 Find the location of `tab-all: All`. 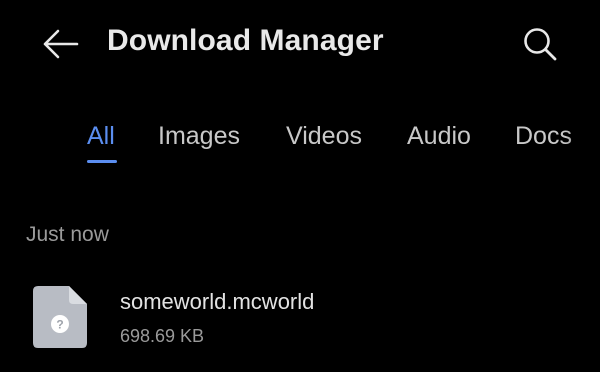

tab-all: All is located at coordinates (101, 136).